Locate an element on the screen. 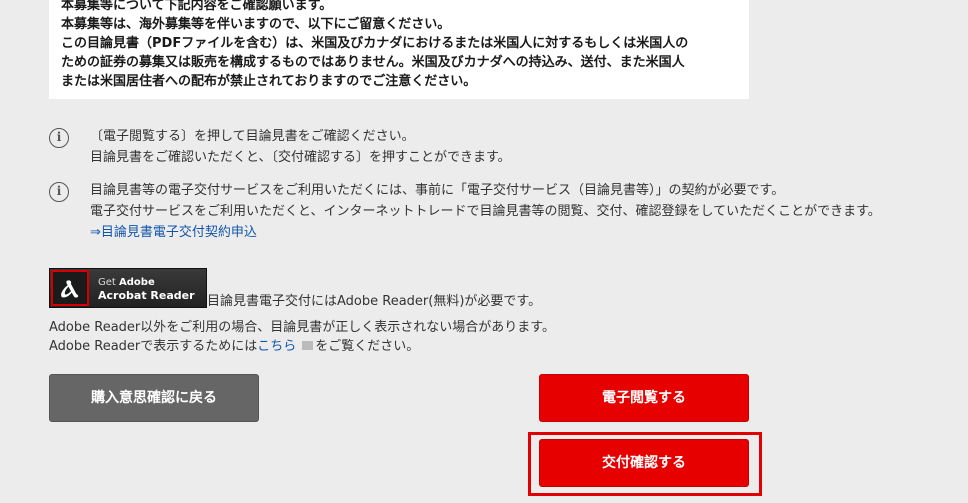  adobe-requirement-text: 目論見書電子交付にはAdobe Reader(無料)が必要です。 is located at coordinates (374, 301).